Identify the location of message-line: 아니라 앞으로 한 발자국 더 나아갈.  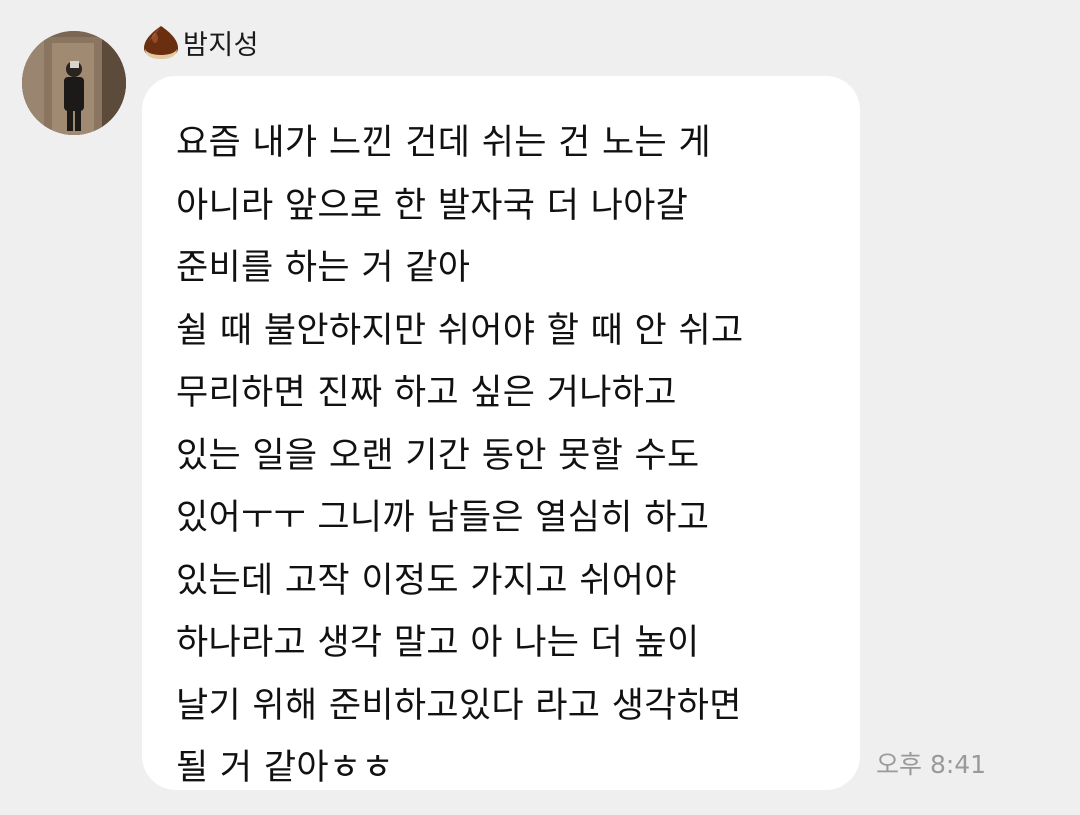
(432, 205).